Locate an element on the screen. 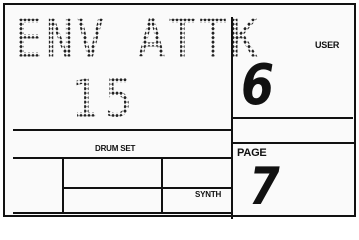 The height and width of the screenshot is (240, 359). user-label: USER is located at coordinates (327, 45).